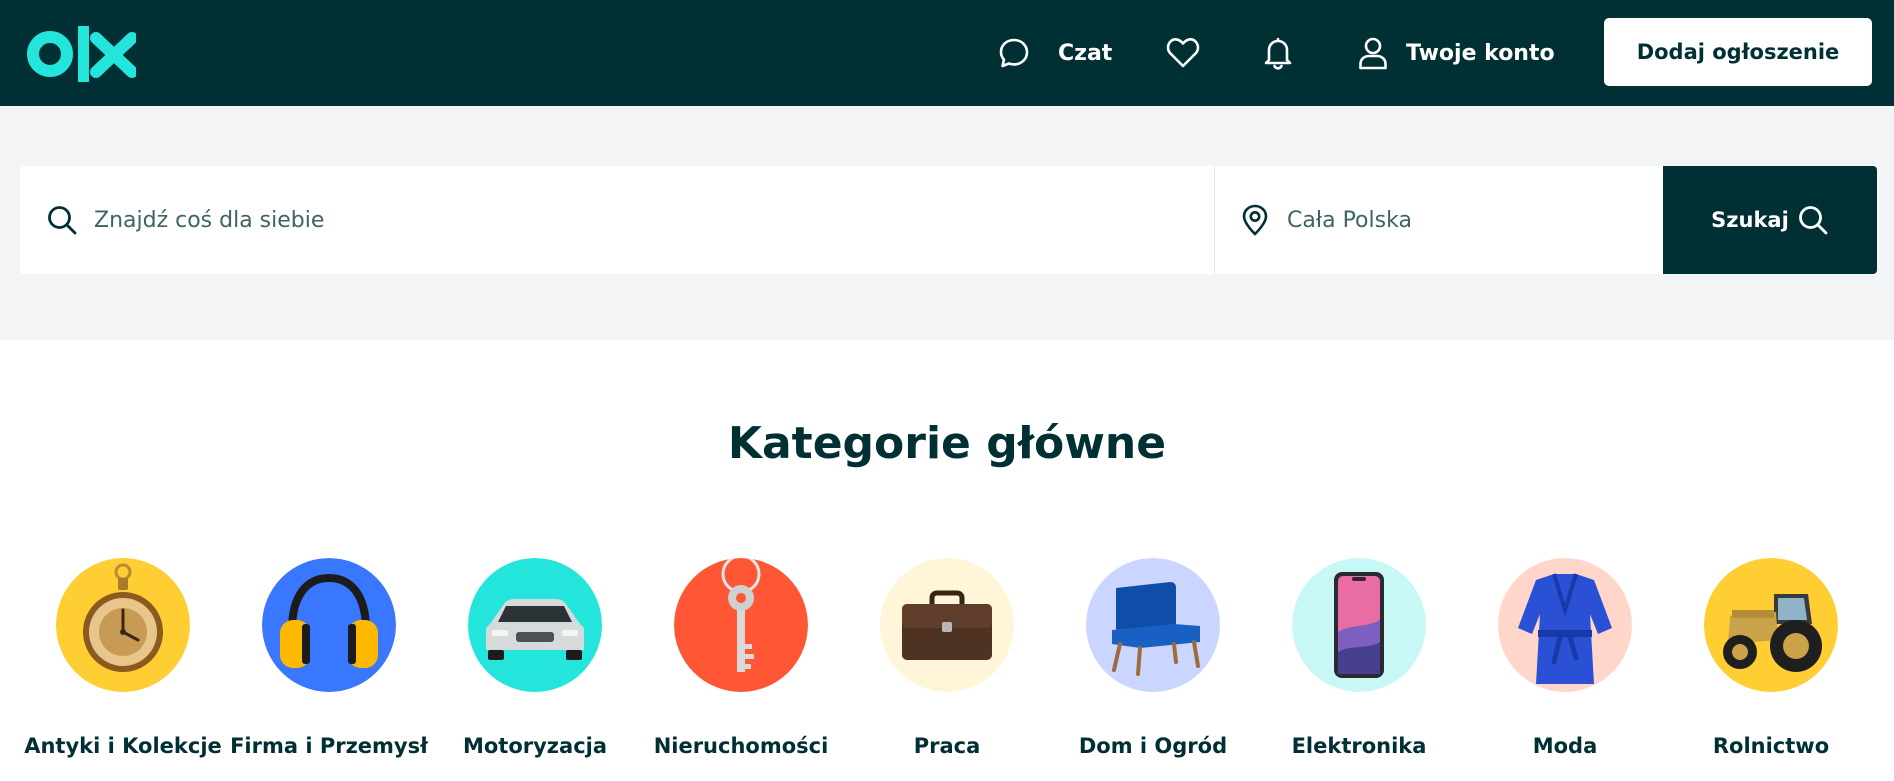  I want to click on smartphone-icon, so click(1359, 625).